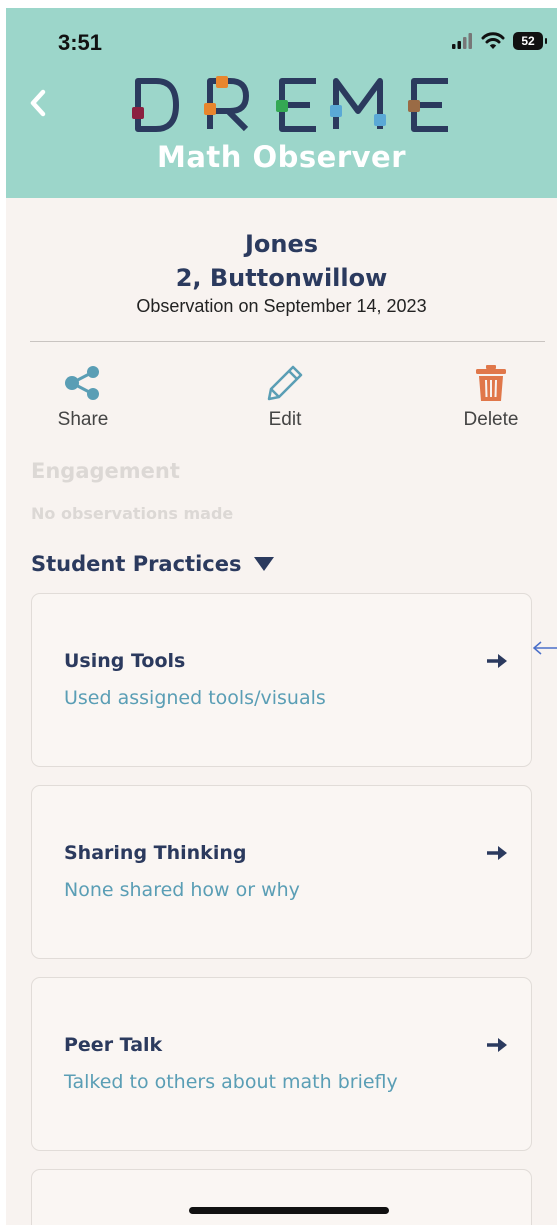 Image resolution: width=557 pixels, height=1225 pixels. Describe the element at coordinates (113, 1045) in the screenshot. I see `practice-title: Peer Talk` at that location.